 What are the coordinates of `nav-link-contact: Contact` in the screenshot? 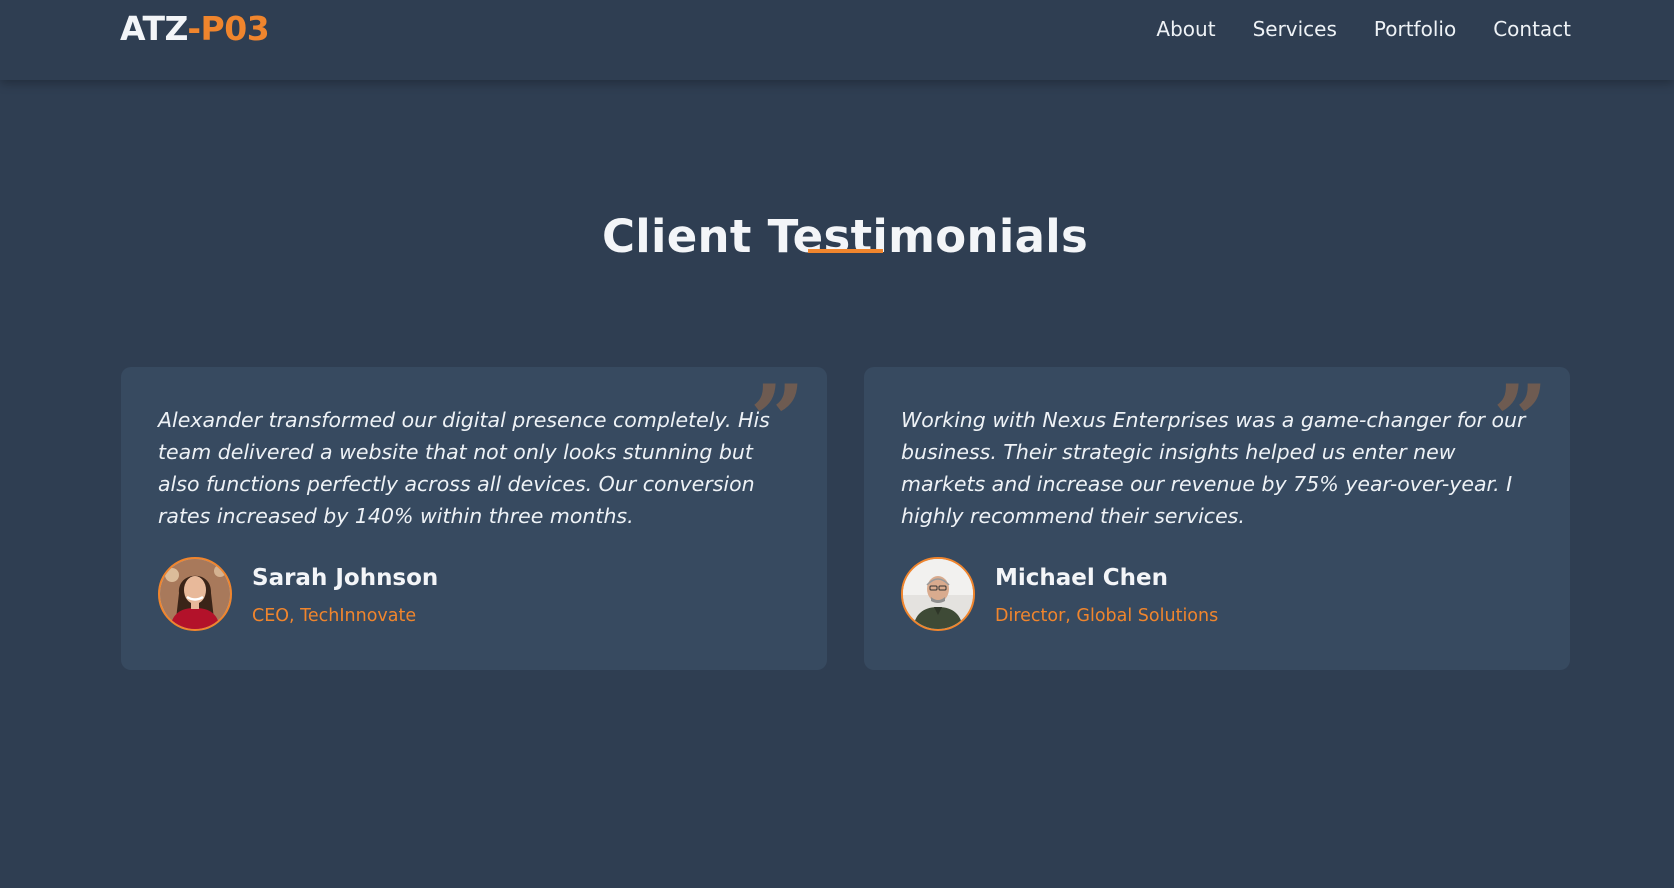 It's located at (1532, 29).